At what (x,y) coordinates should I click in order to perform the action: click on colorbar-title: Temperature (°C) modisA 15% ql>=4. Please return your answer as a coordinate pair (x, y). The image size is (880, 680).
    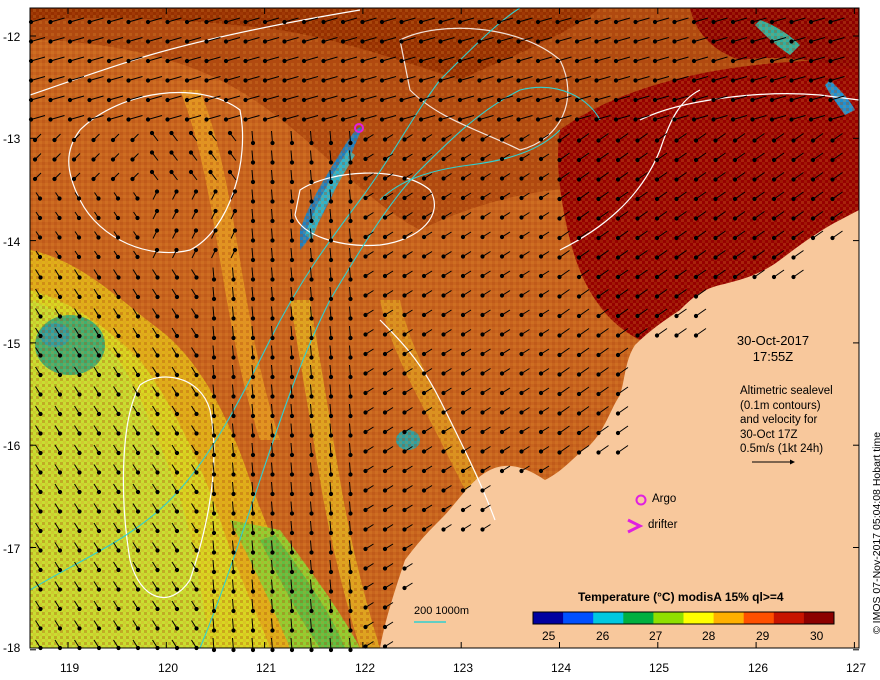
    Looking at the image, I should click on (681, 597).